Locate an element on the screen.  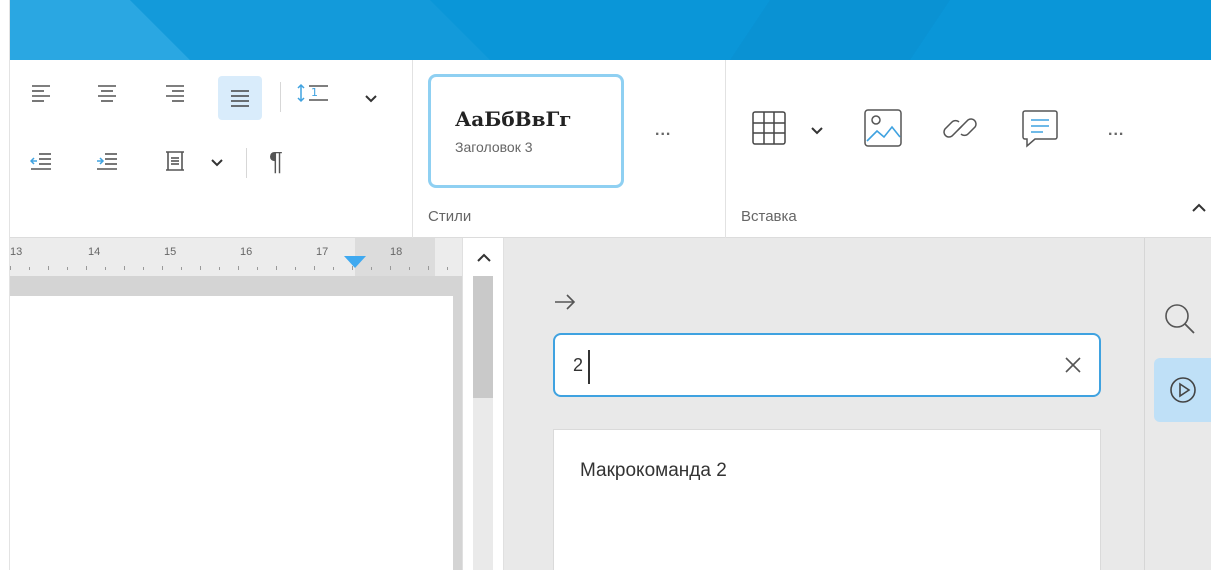
svg-text: 1 is located at coordinates (314, 92).